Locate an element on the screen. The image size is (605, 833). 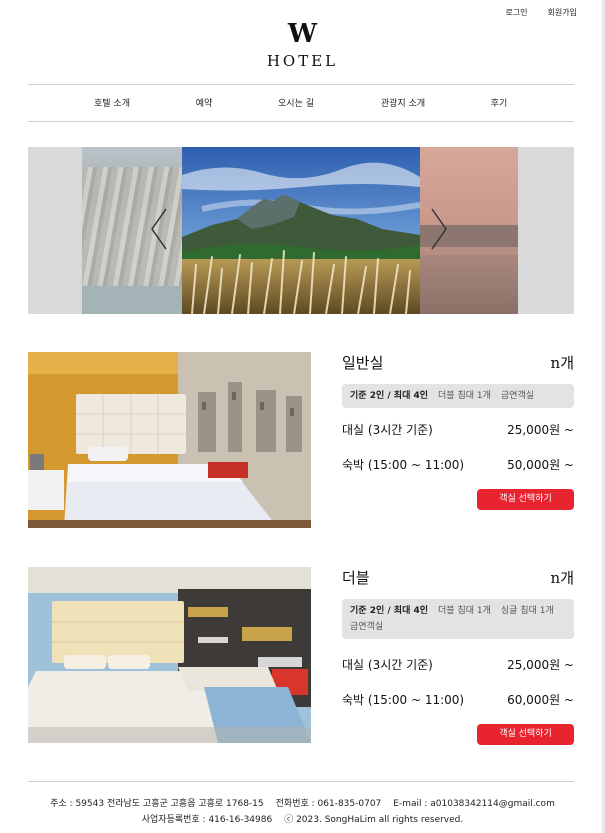
carousel-prev-button is located at coordinates (159, 229).